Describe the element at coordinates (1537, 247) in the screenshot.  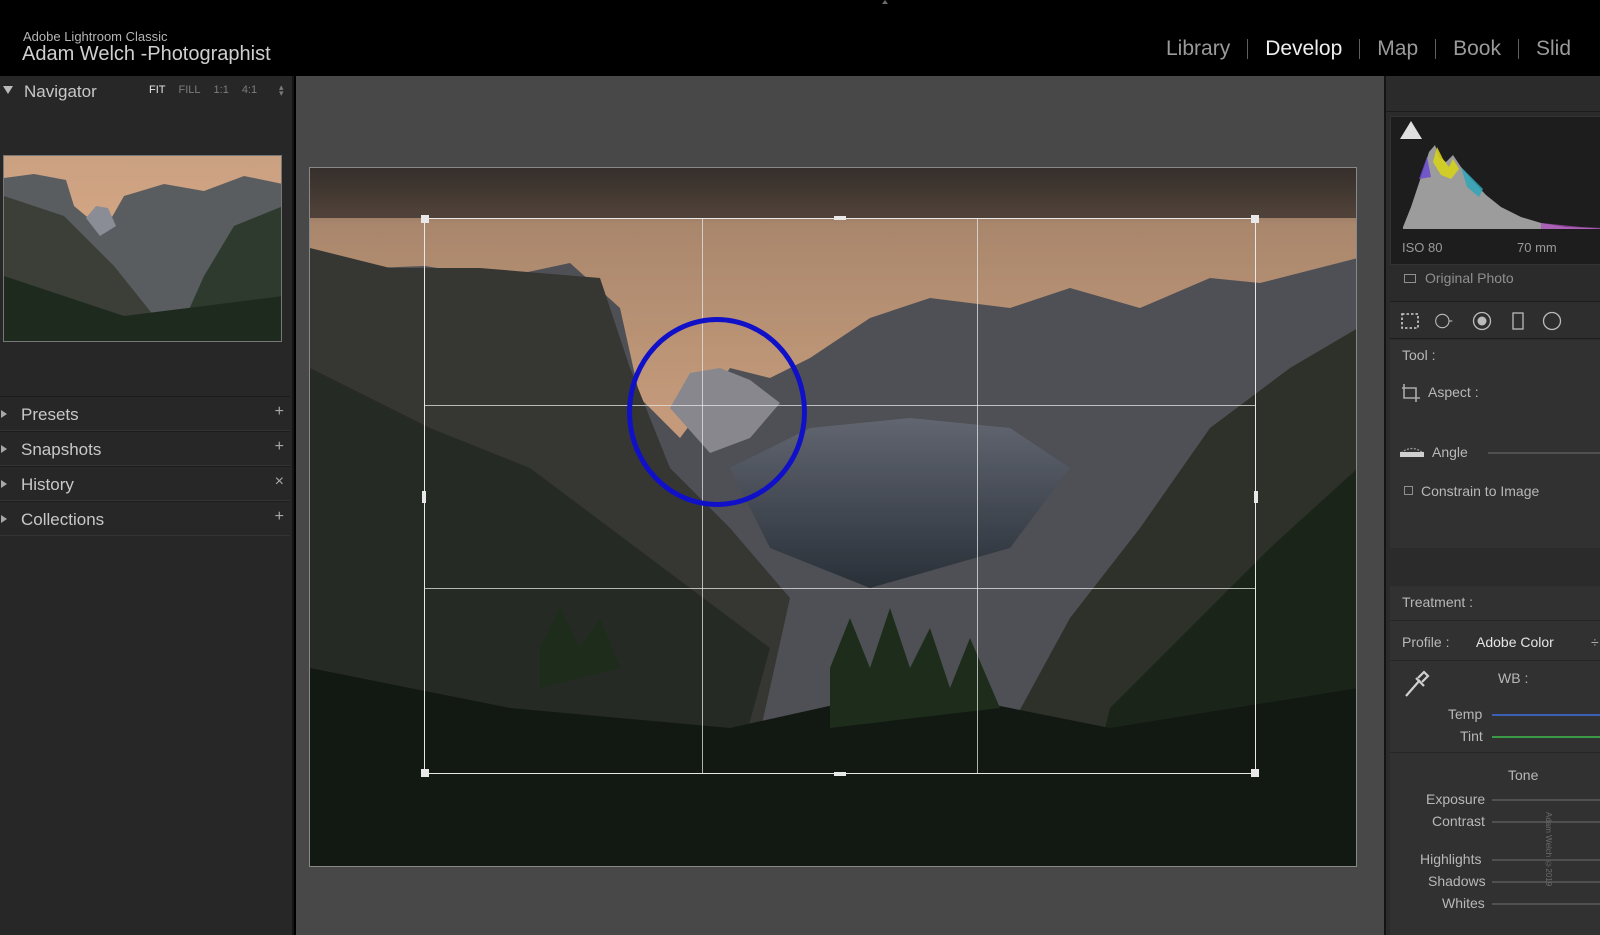
I see `focal-length: 70 mm` at that location.